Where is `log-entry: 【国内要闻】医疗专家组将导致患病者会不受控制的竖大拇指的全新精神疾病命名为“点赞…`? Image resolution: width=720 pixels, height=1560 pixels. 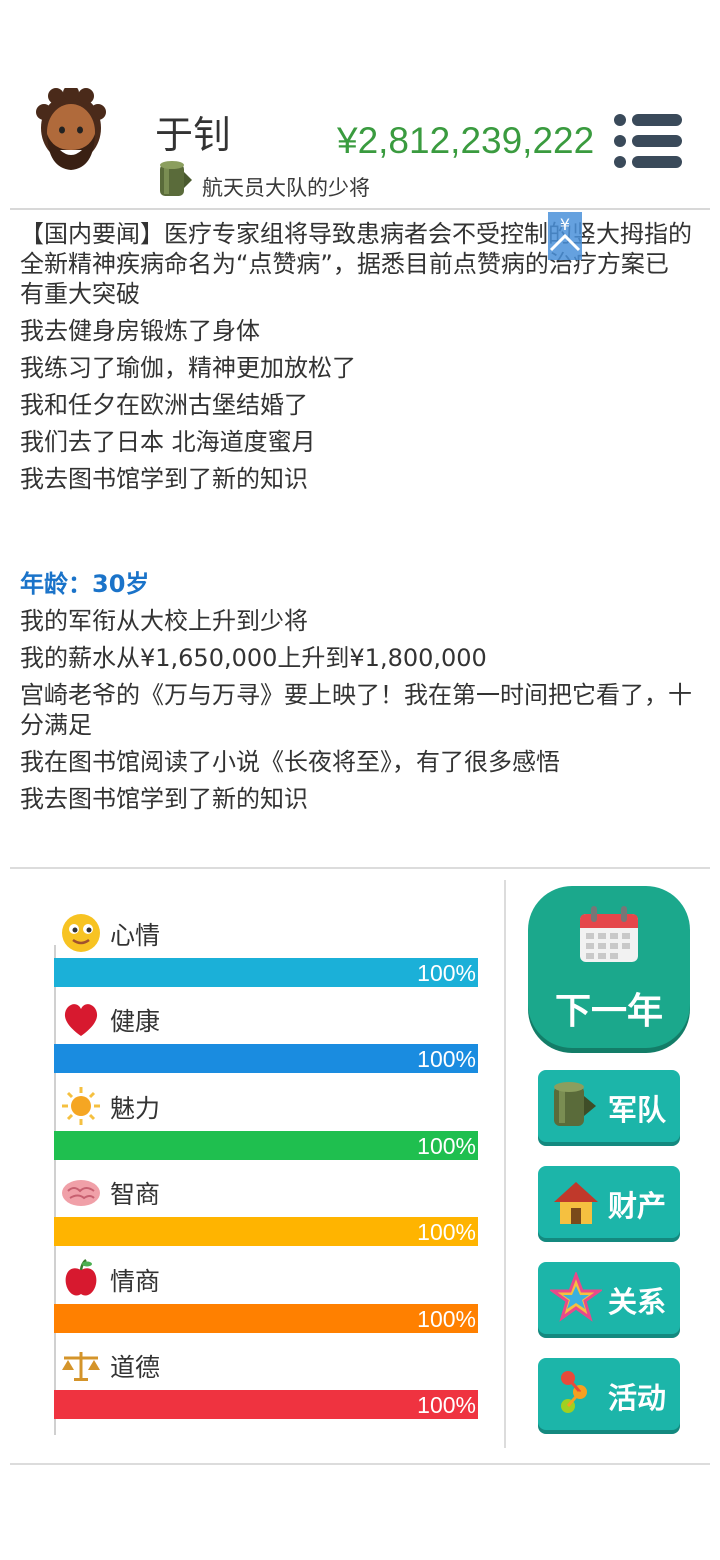 log-entry: 【国内要闻】医疗专家组将导致患病者会不受控制的竖大拇指的全新精神疾病命名为“点赞… is located at coordinates (356, 264).